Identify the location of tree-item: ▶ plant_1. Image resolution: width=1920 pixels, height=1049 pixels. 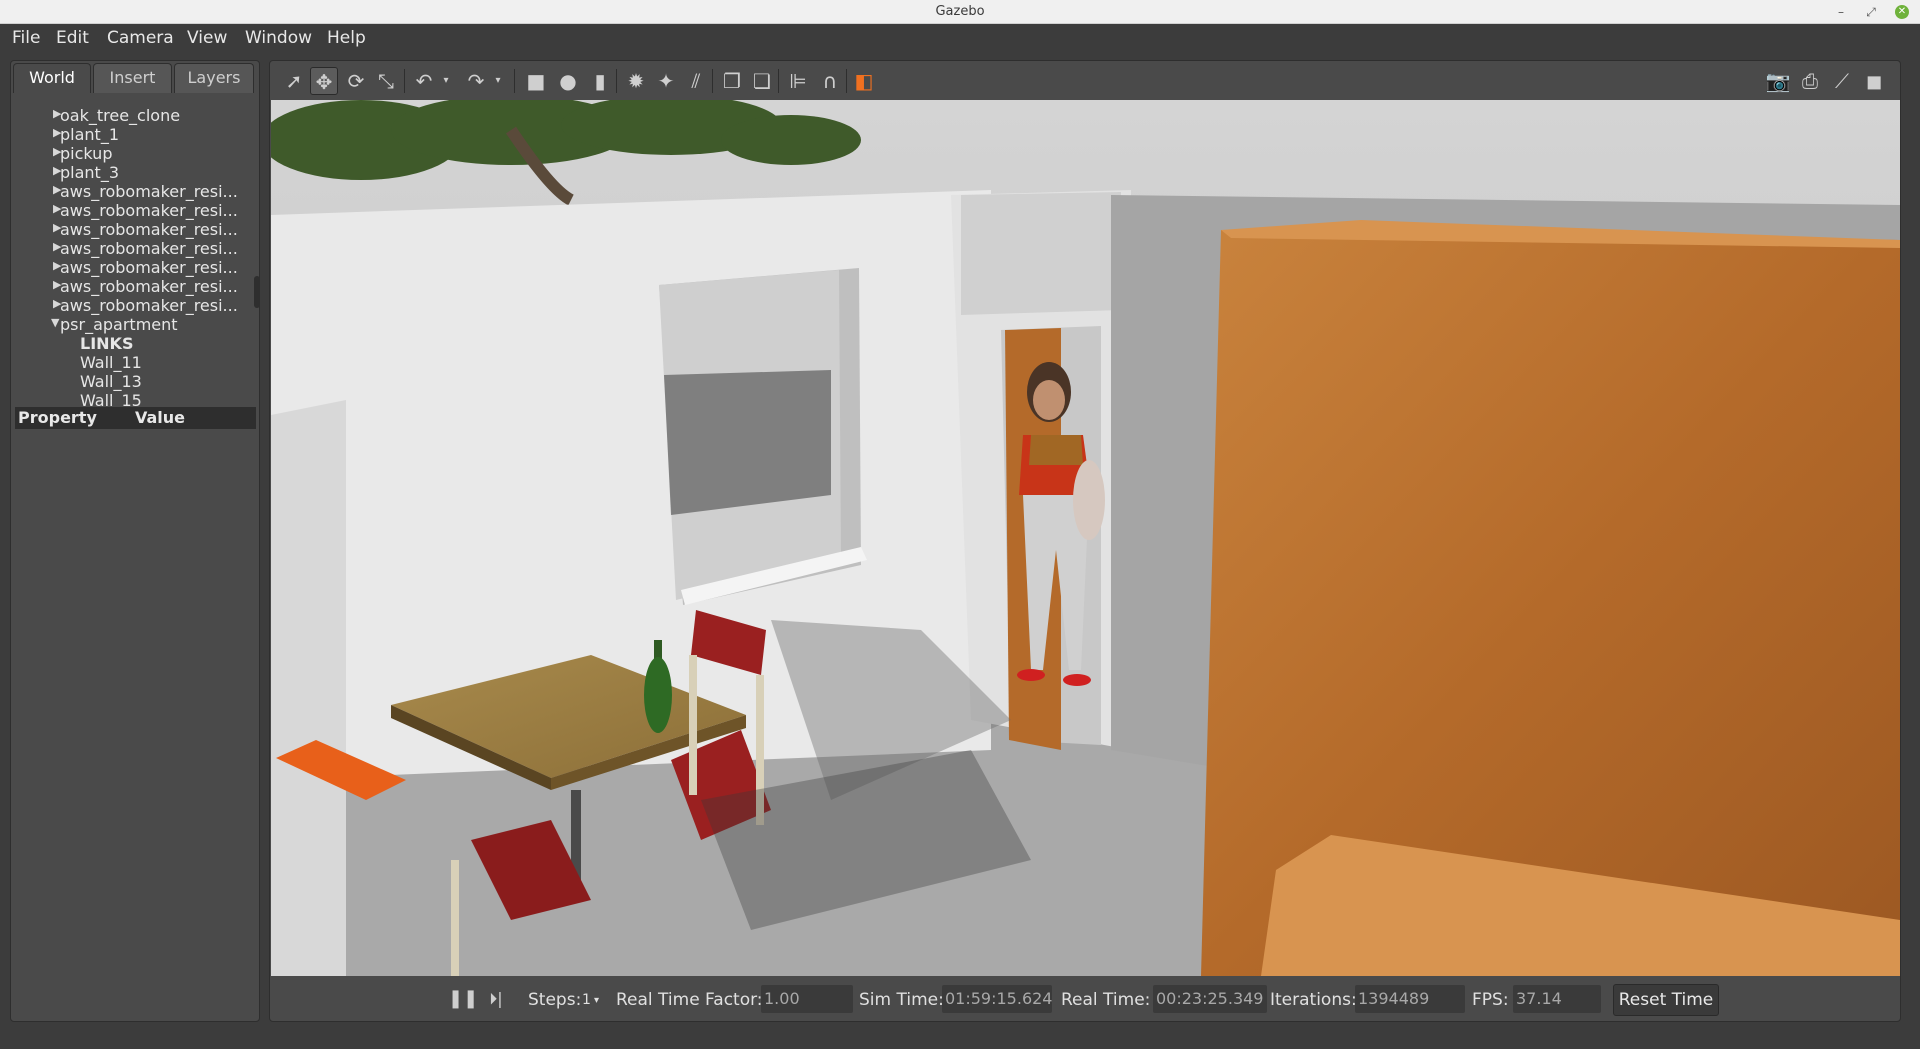
(135, 135).